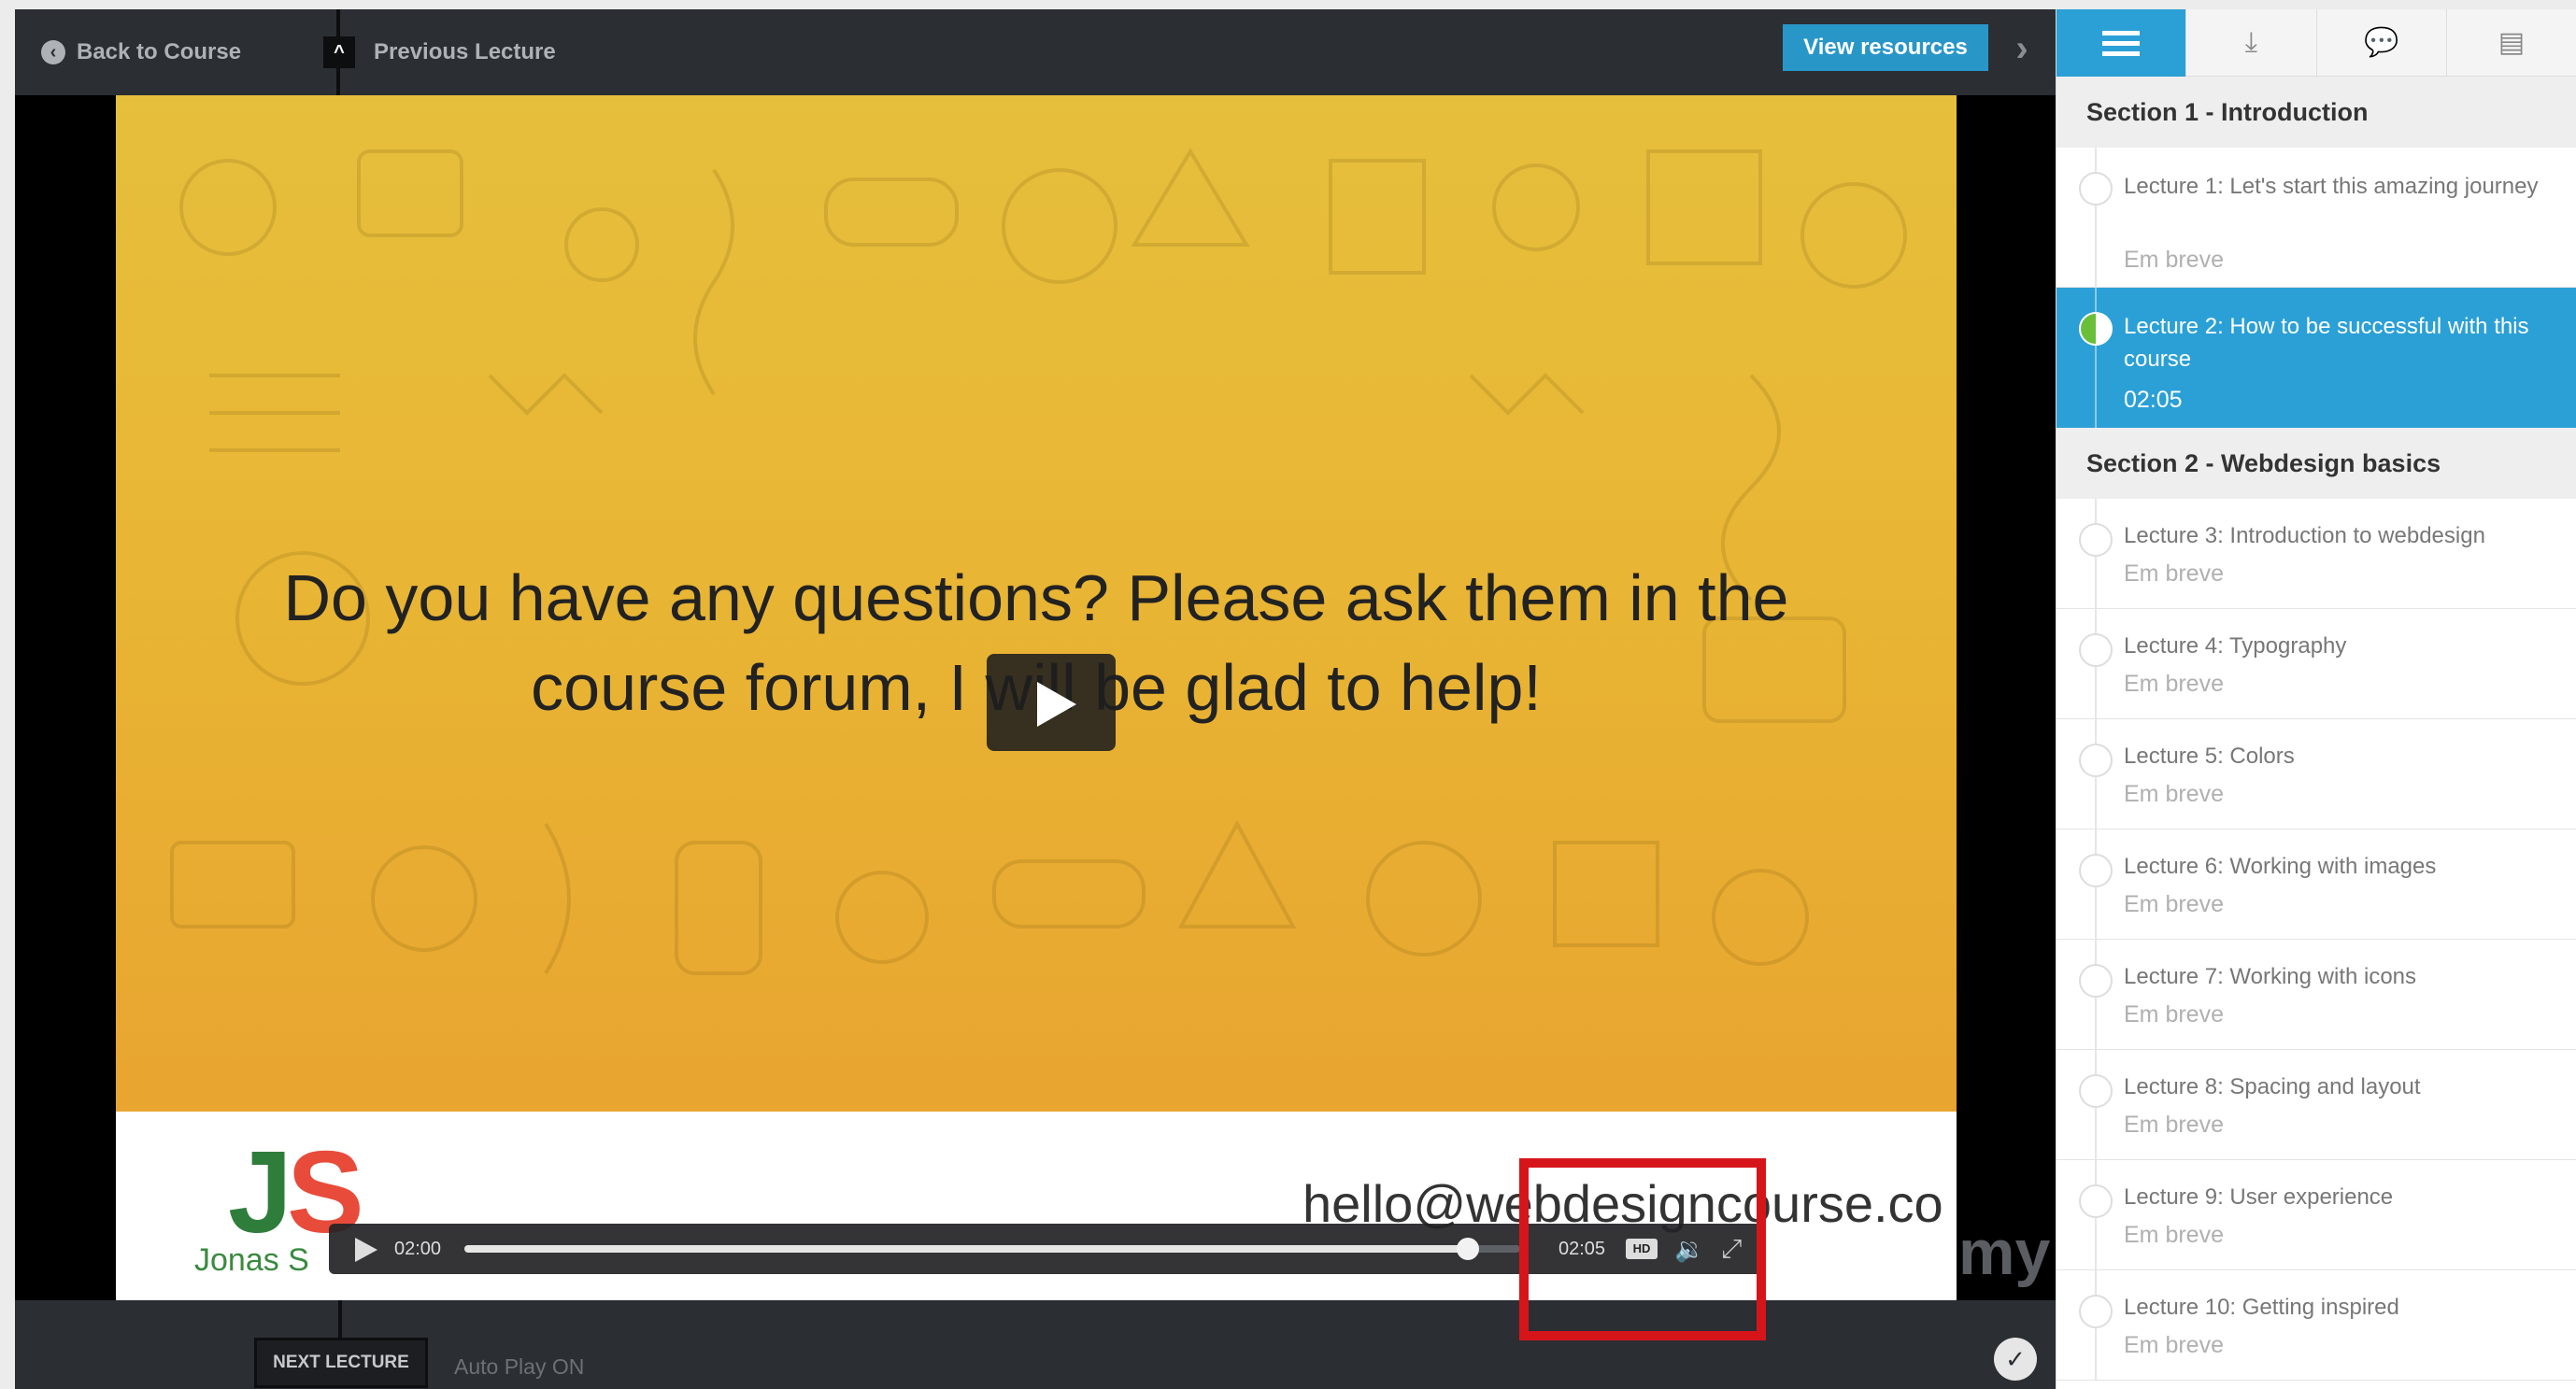  What do you see at coordinates (2317, 1215) in the screenshot?
I see `lecture-item: Lecture 9: User experience Em breve` at bounding box center [2317, 1215].